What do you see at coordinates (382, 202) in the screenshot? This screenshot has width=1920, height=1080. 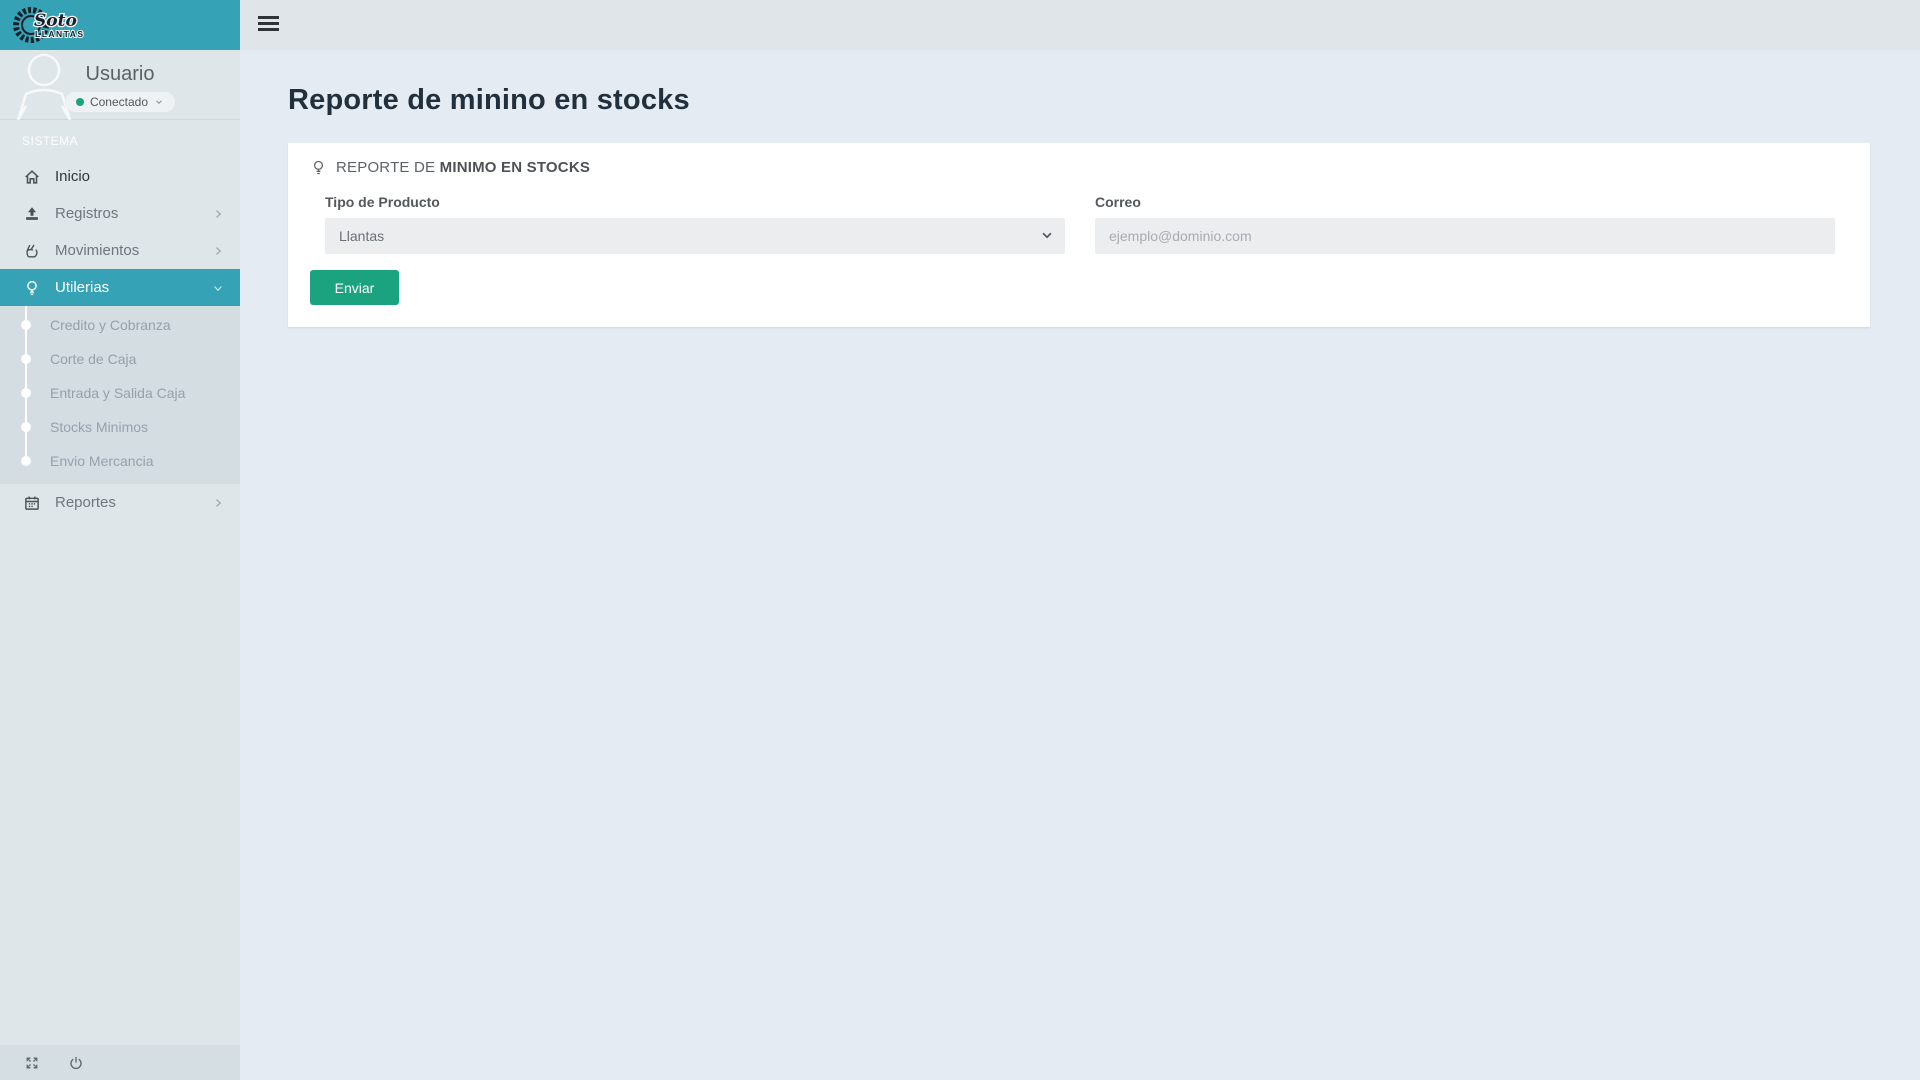 I see `tipo-producto-label: Tipo de Producto` at bounding box center [382, 202].